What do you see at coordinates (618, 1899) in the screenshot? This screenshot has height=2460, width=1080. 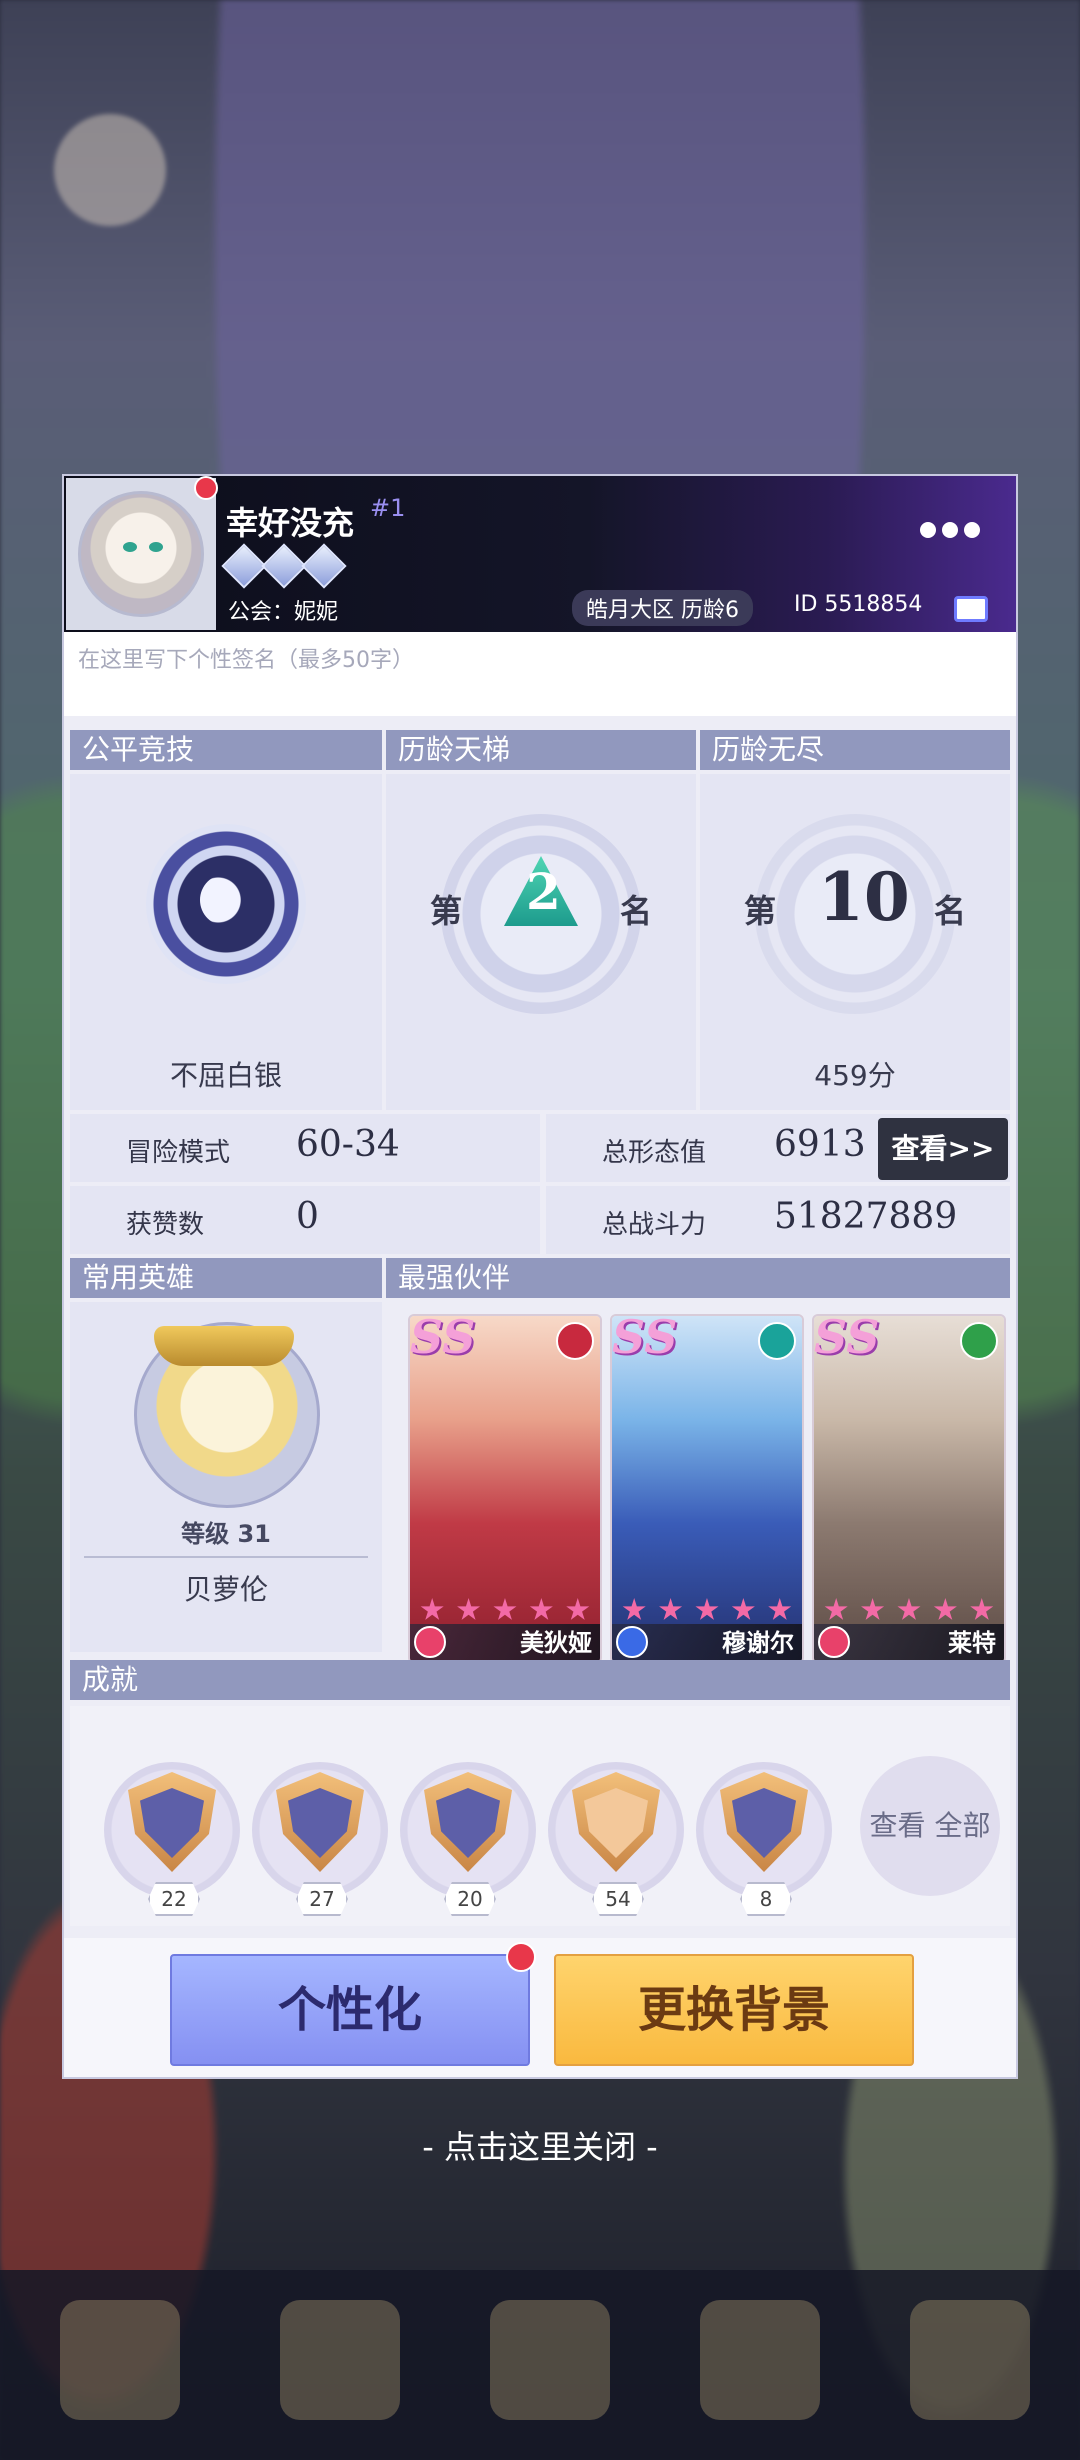 I see `achievement-count: 54` at bounding box center [618, 1899].